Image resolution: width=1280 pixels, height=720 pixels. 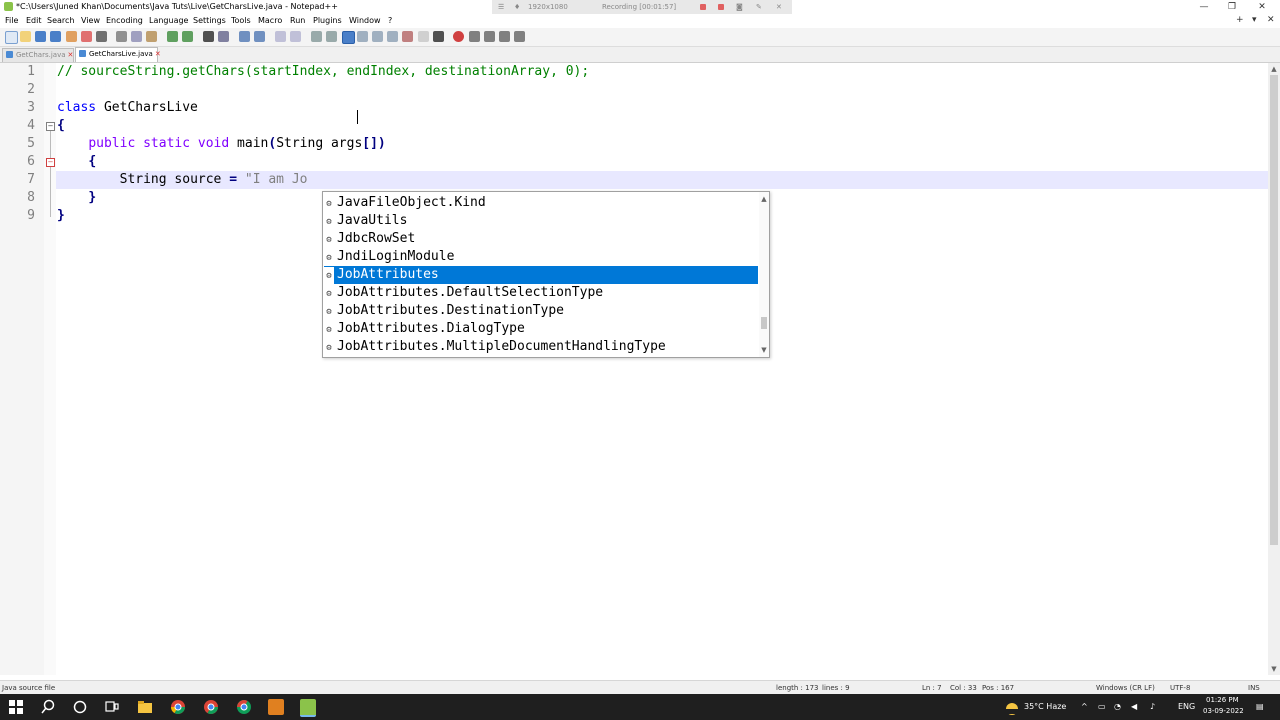 What do you see at coordinates (377, 36) in the screenshot?
I see `doc-map-icon` at bounding box center [377, 36].